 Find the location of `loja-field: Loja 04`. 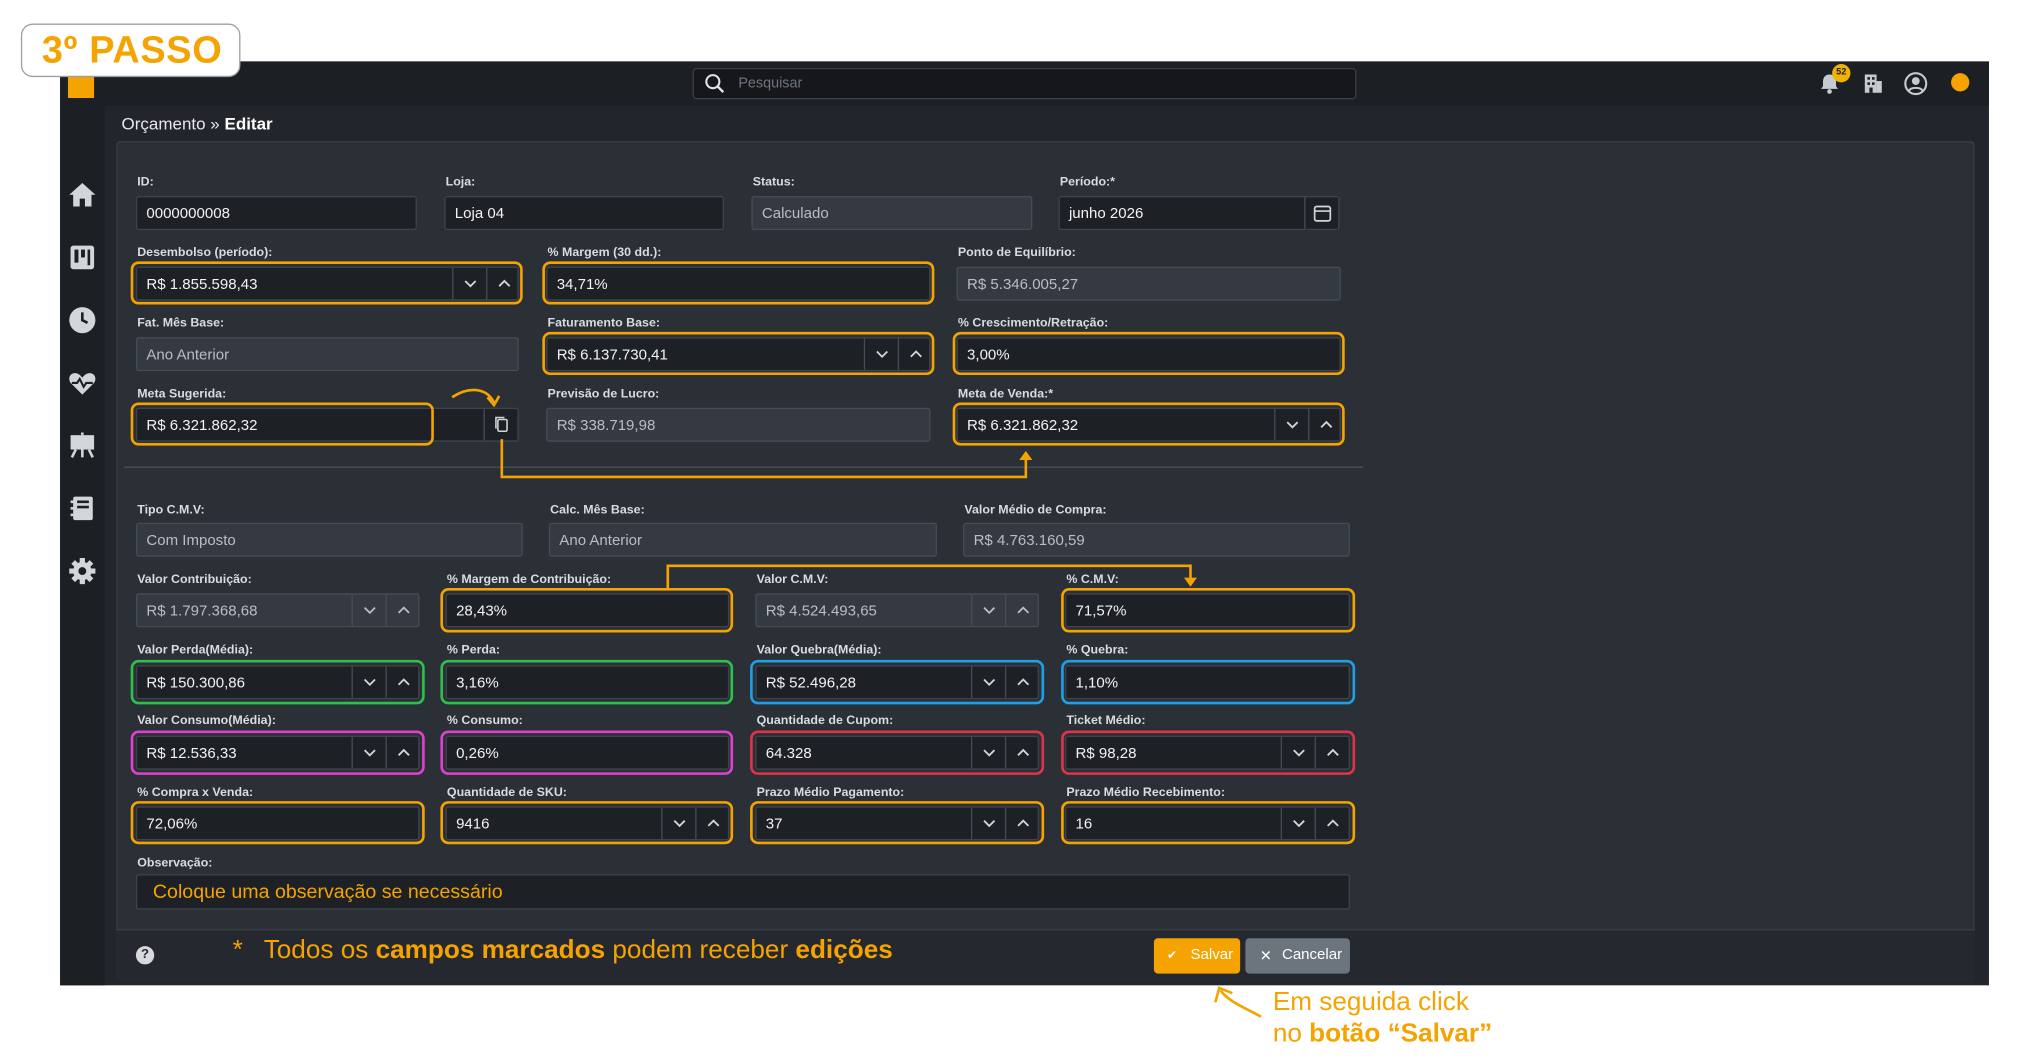

loja-field: Loja 04 is located at coordinates (584, 213).